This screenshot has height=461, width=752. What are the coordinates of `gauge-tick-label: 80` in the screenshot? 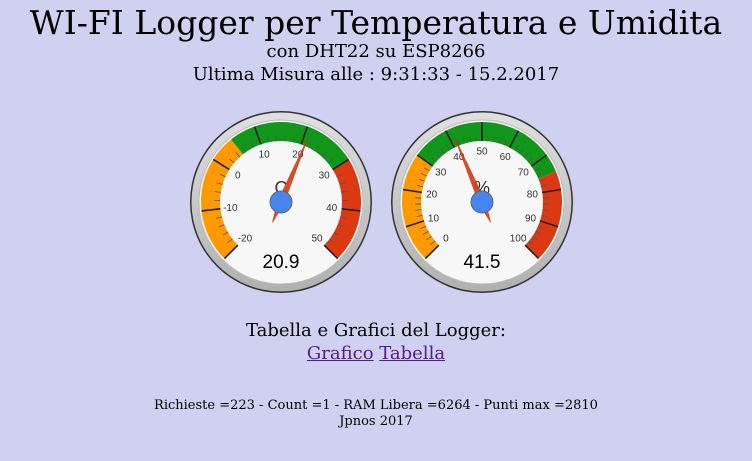 It's located at (533, 195).